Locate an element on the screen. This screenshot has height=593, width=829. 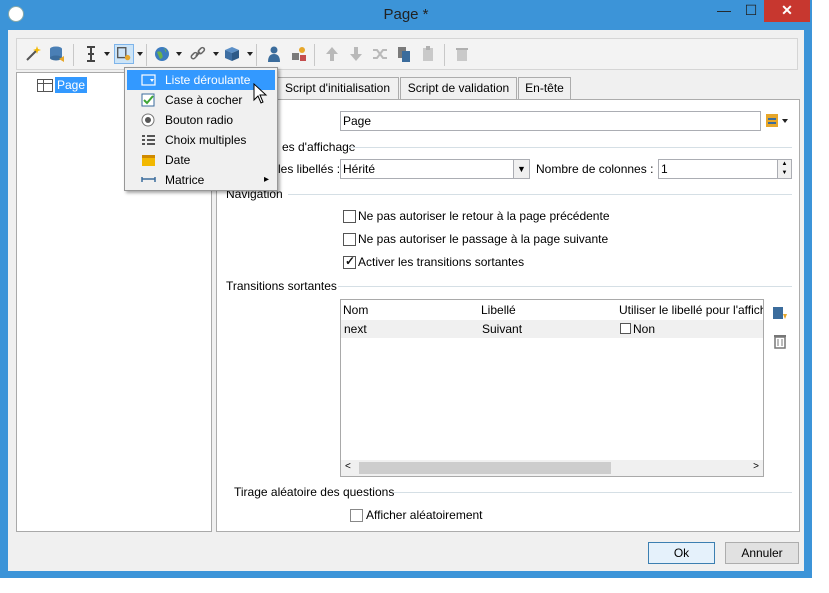
menu-item-date: Date is located at coordinates (201, 160).